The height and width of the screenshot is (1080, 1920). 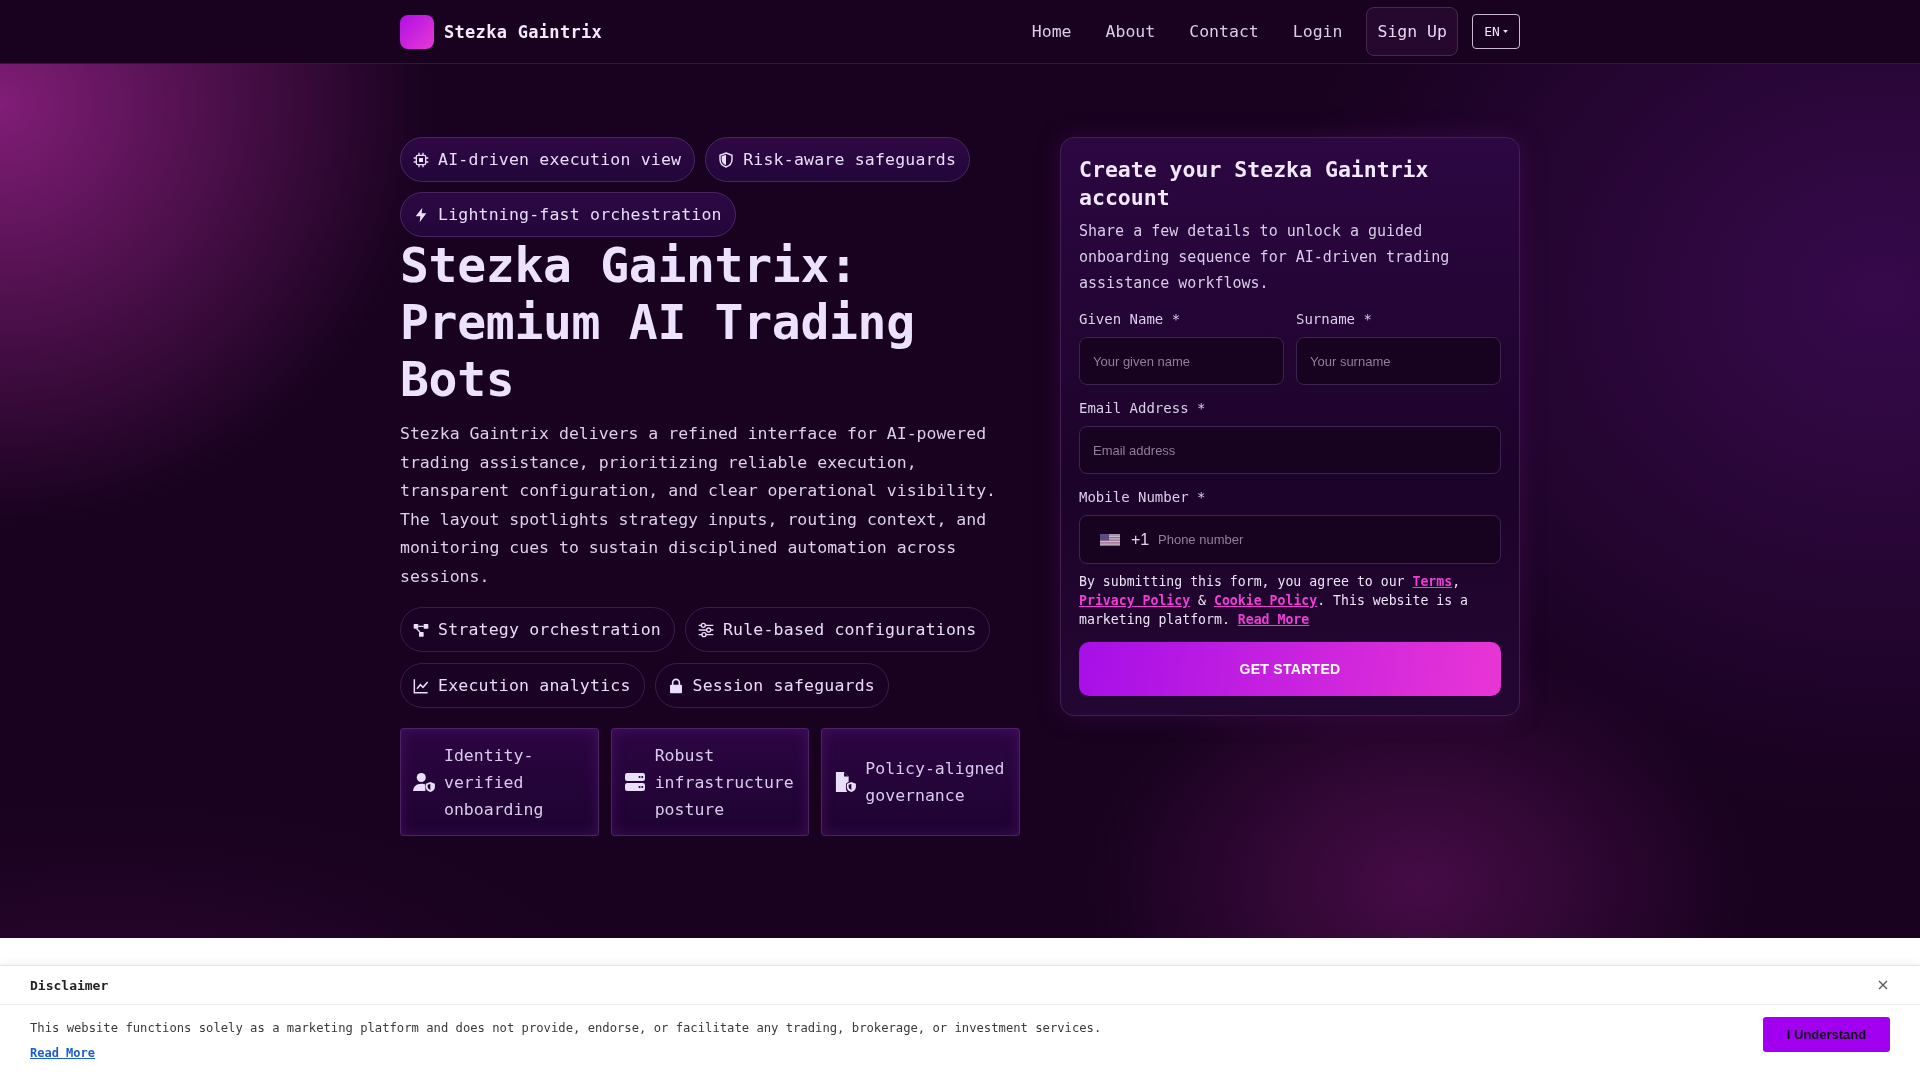 What do you see at coordinates (1254, 184) in the screenshot?
I see `form-title: Create your Stezka Gaintrix account` at bounding box center [1254, 184].